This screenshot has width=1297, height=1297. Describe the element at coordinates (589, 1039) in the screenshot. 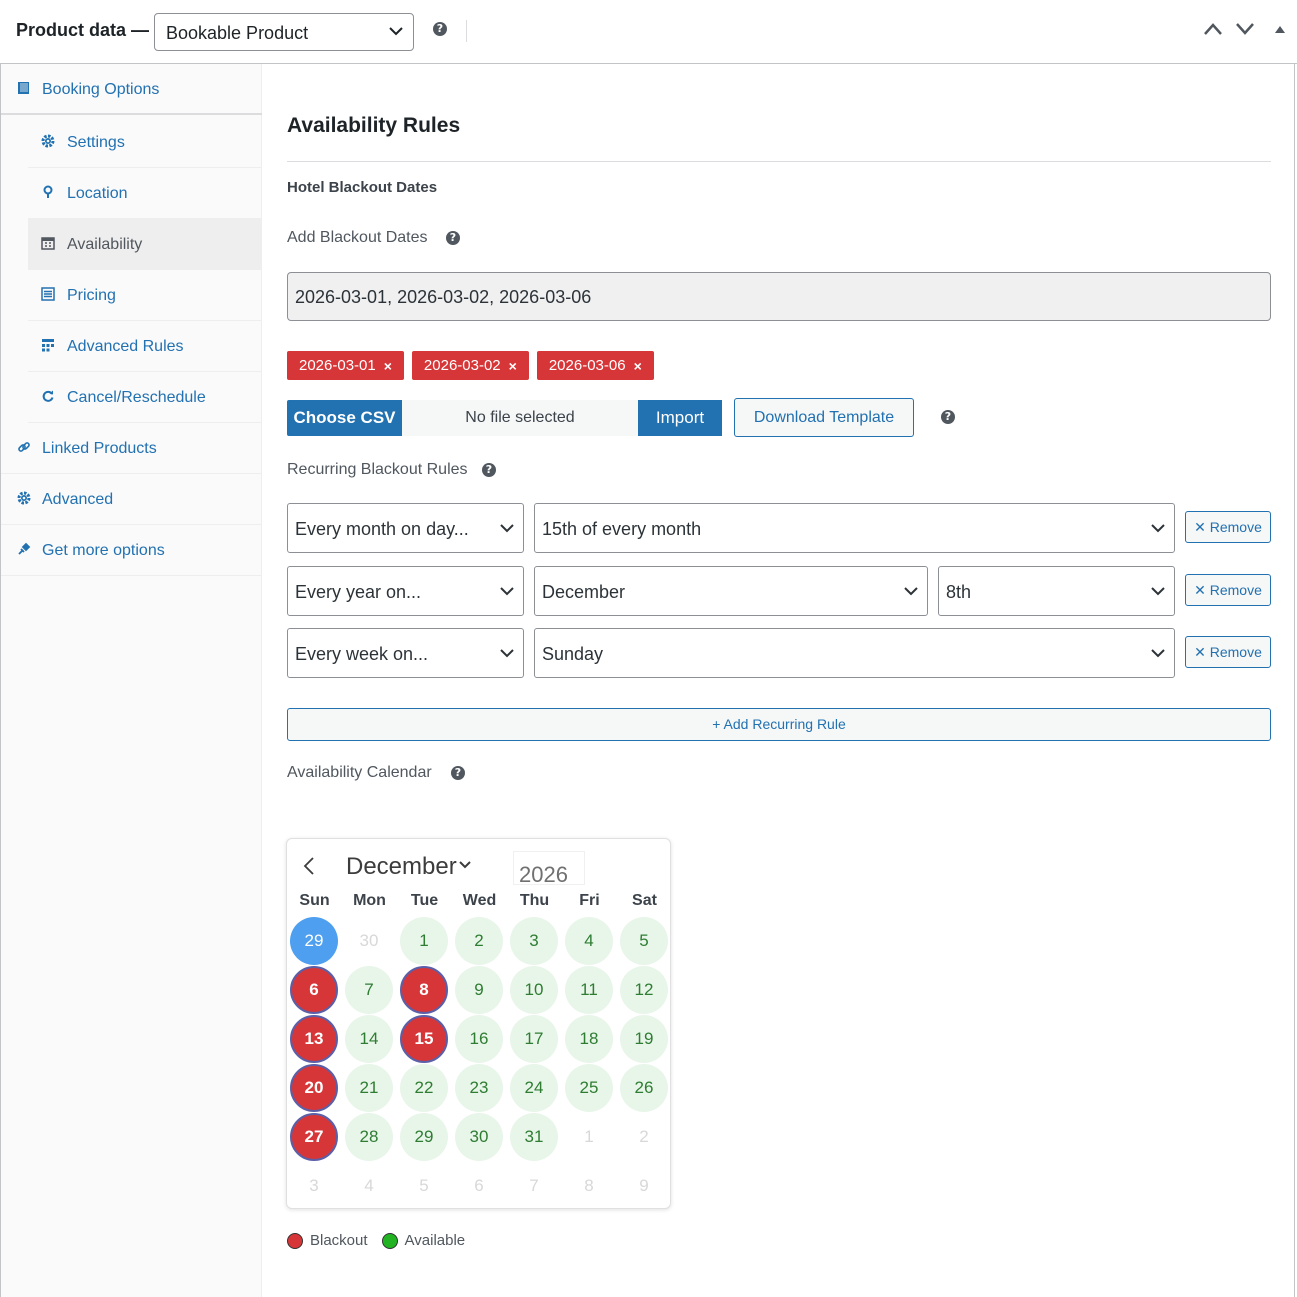

I see `calendar-day: 18` at that location.